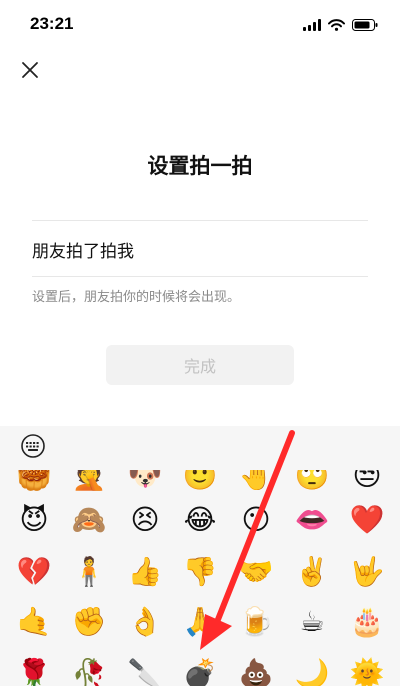 This screenshot has height=686, width=400. Describe the element at coordinates (200, 23) in the screenshot. I see `status-bar: 23:21` at that location.